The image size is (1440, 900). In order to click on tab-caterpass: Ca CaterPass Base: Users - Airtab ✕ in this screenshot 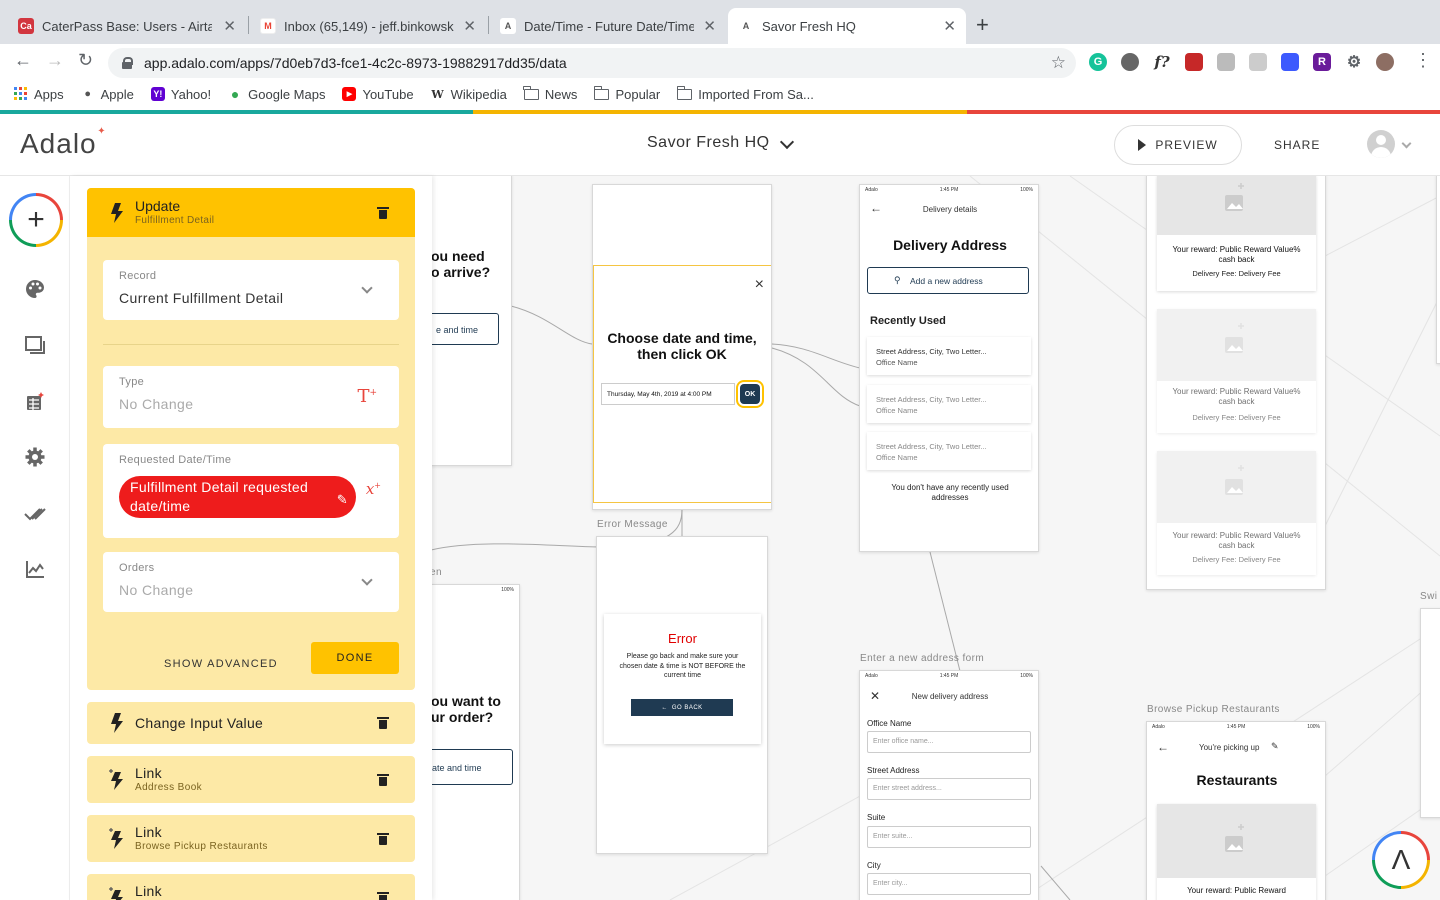, I will do `click(127, 26)`.